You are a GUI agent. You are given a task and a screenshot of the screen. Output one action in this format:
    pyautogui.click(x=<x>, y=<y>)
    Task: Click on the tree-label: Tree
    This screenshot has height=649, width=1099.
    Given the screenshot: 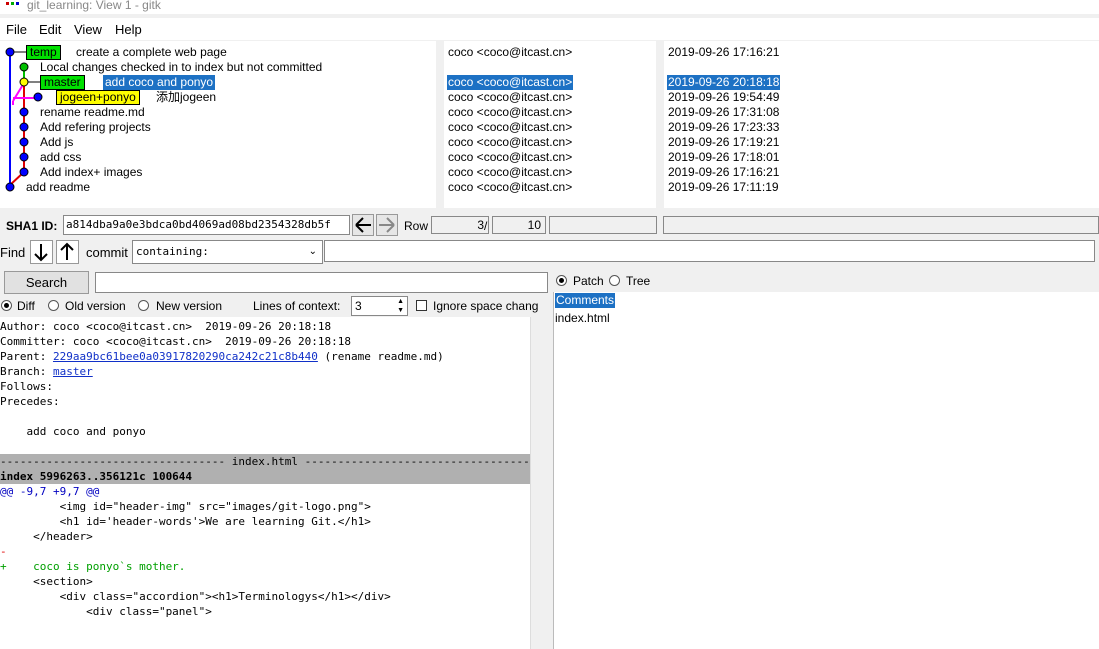 What is the action you would take?
    pyautogui.click(x=638, y=281)
    